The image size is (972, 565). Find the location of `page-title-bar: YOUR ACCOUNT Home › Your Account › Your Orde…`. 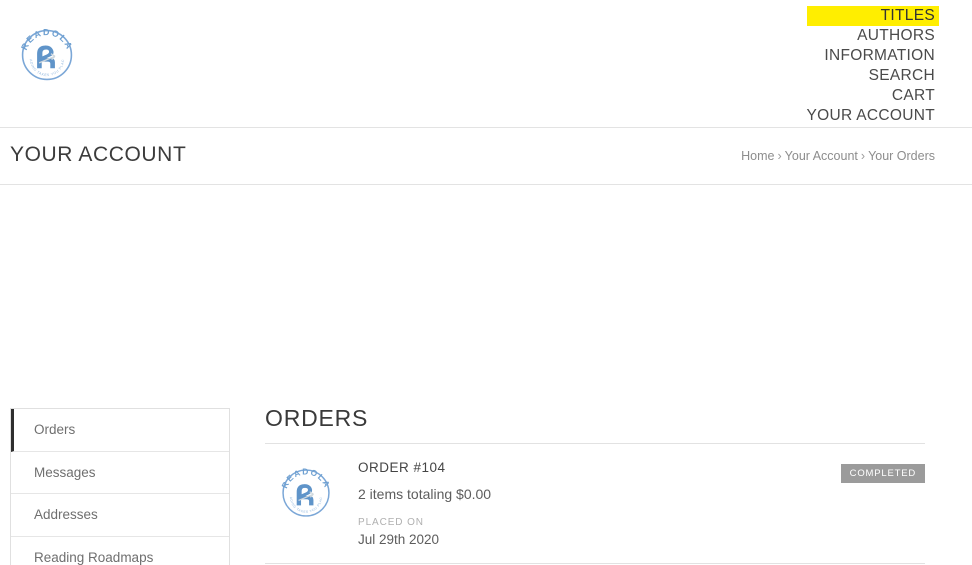

page-title-bar: YOUR ACCOUNT Home › Your Account › Your Orde… is located at coordinates (486, 156).